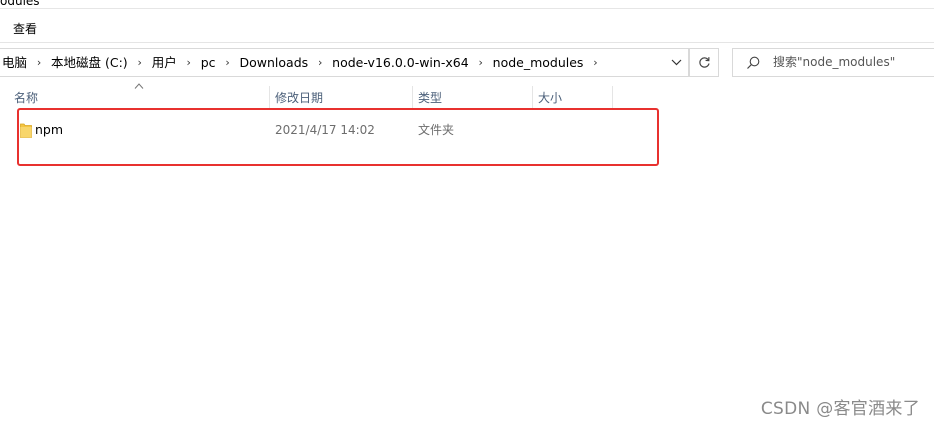 The width and height of the screenshot is (934, 424). Describe the element at coordinates (274, 62) in the screenshot. I see `breadcrumb-item-downloads: Downloads` at that location.